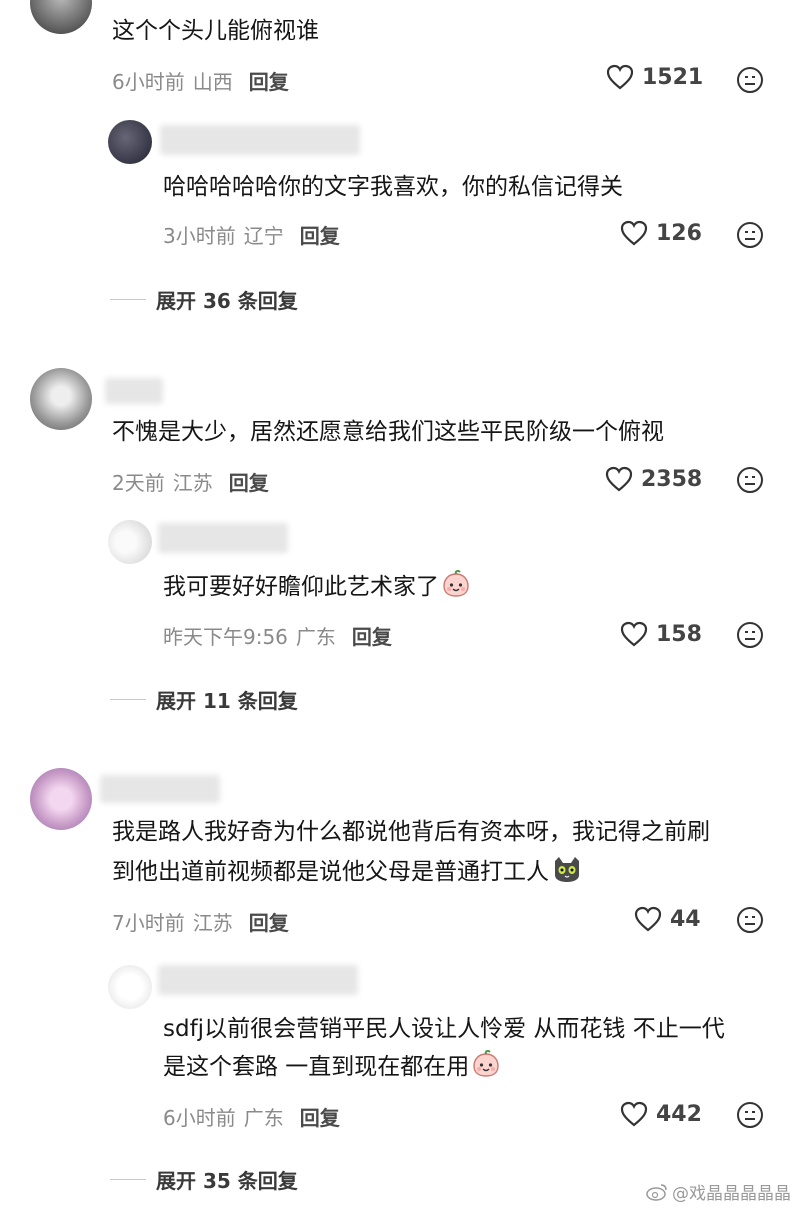 This screenshot has width=801, height=1222. I want to click on like-button: 442, so click(661, 1114).